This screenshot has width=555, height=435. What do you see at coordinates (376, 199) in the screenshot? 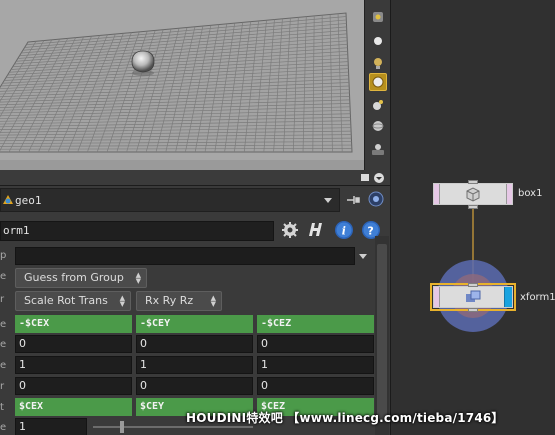
I see `network-link-icon` at bounding box center [376, 199].